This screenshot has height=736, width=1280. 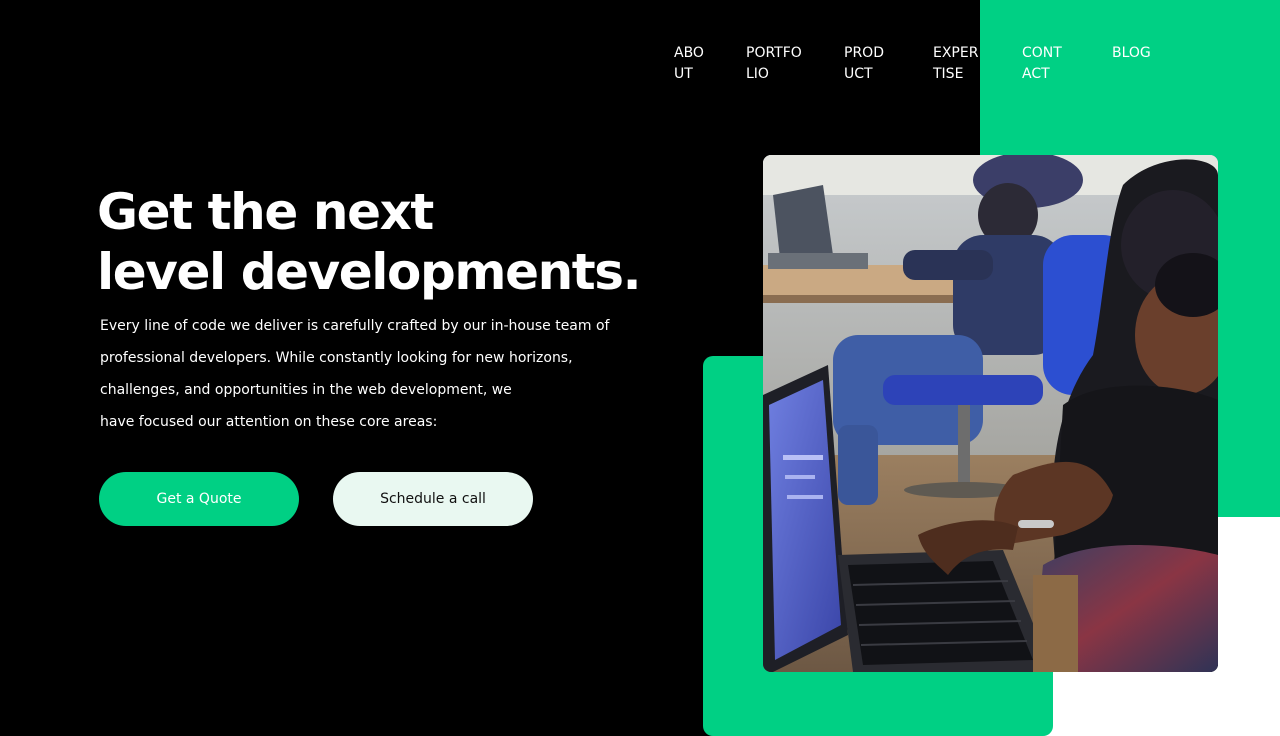 What do you see at coordinates (775, 64) in the screenshot?
I see `nav-item-portfolio: PORTFOLIO` at bounding box center [775, 64].